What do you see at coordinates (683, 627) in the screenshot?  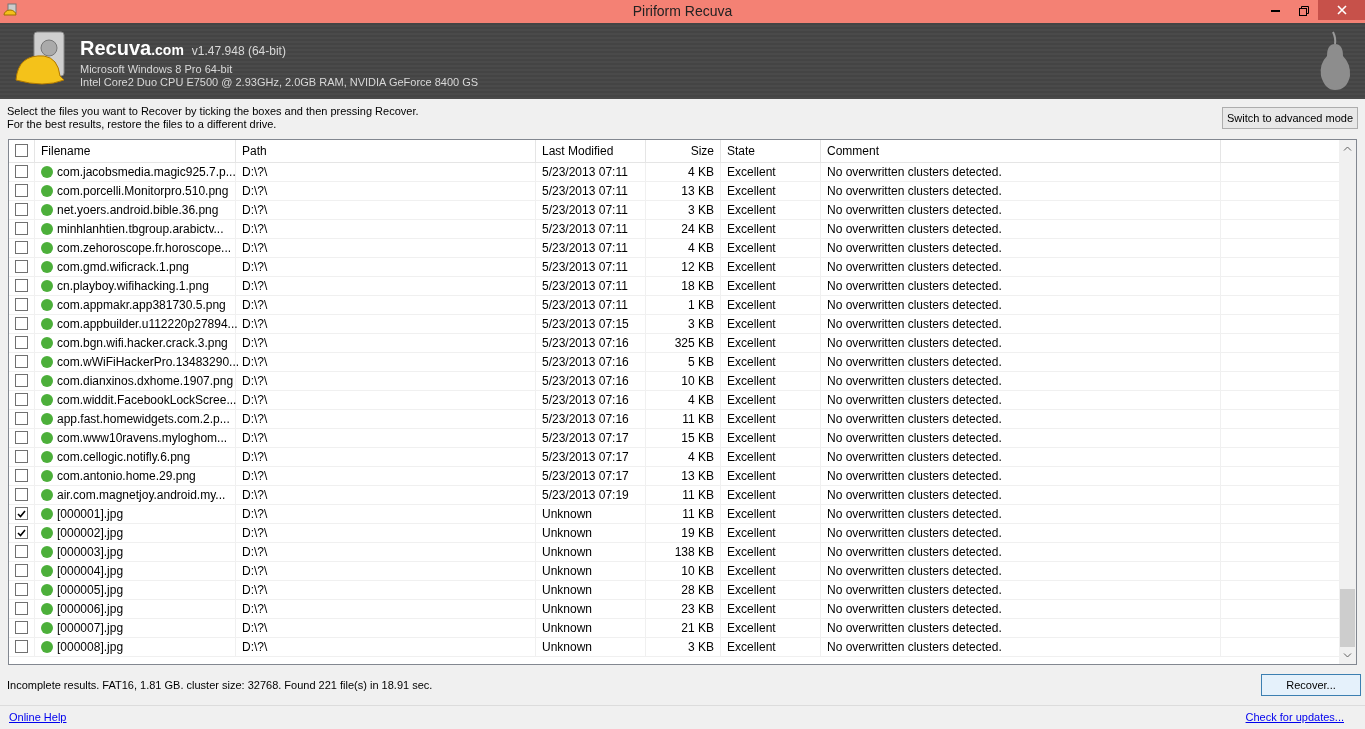 I see `size-cell: 21 KB` at bounding box center [683, 627].